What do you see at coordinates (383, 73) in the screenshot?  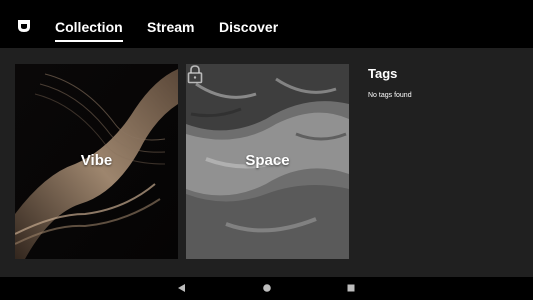 I see `tags-heading: Tags` at bounding box center [383, 73].